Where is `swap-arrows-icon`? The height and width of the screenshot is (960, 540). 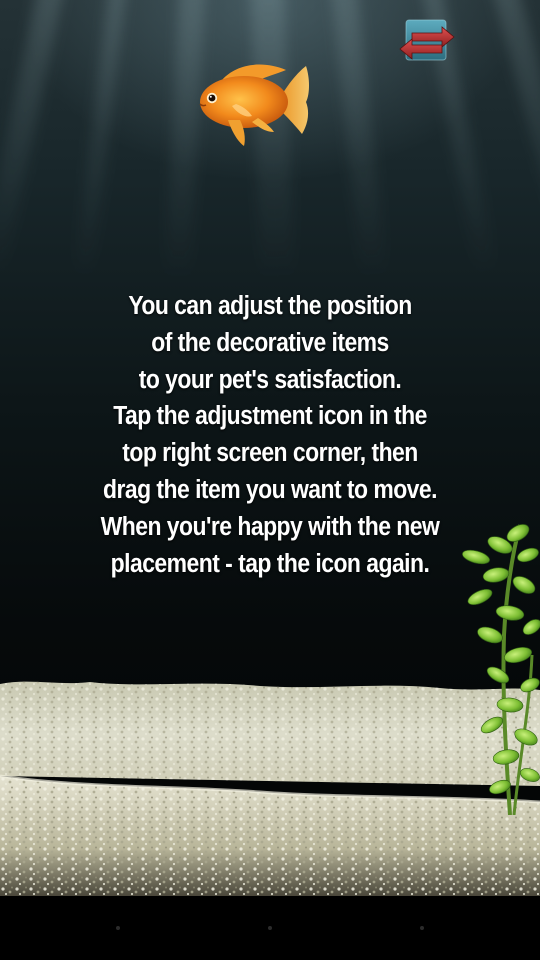
swap-arrows-icon is located at coordinates (427, 40).